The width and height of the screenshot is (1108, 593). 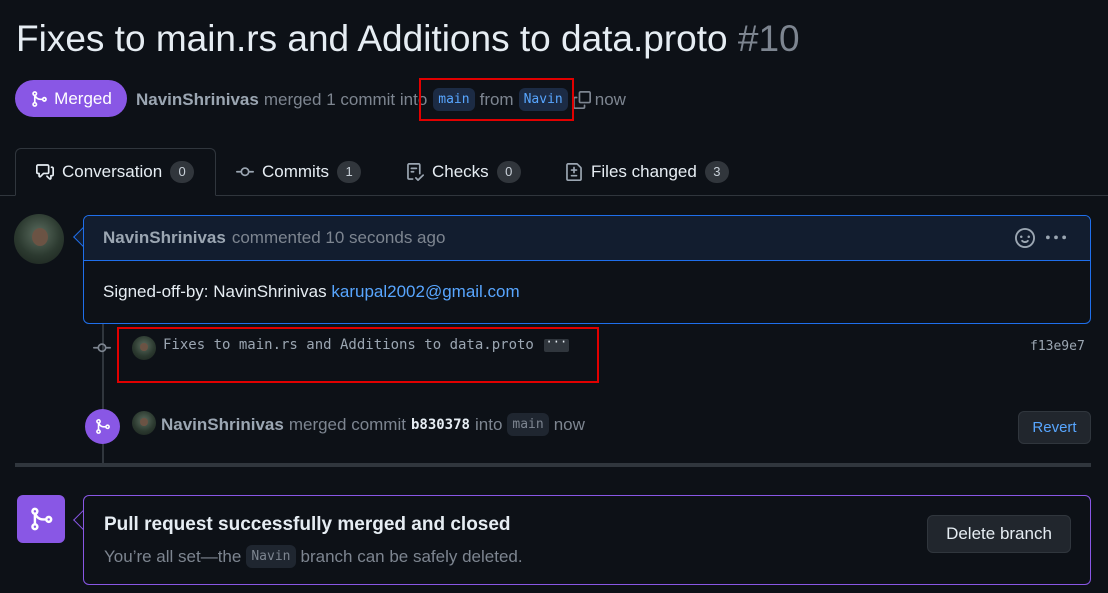 I want to click on merged-box-desc-suffix: branch can be safely deleted., so click(x=411, y=556).